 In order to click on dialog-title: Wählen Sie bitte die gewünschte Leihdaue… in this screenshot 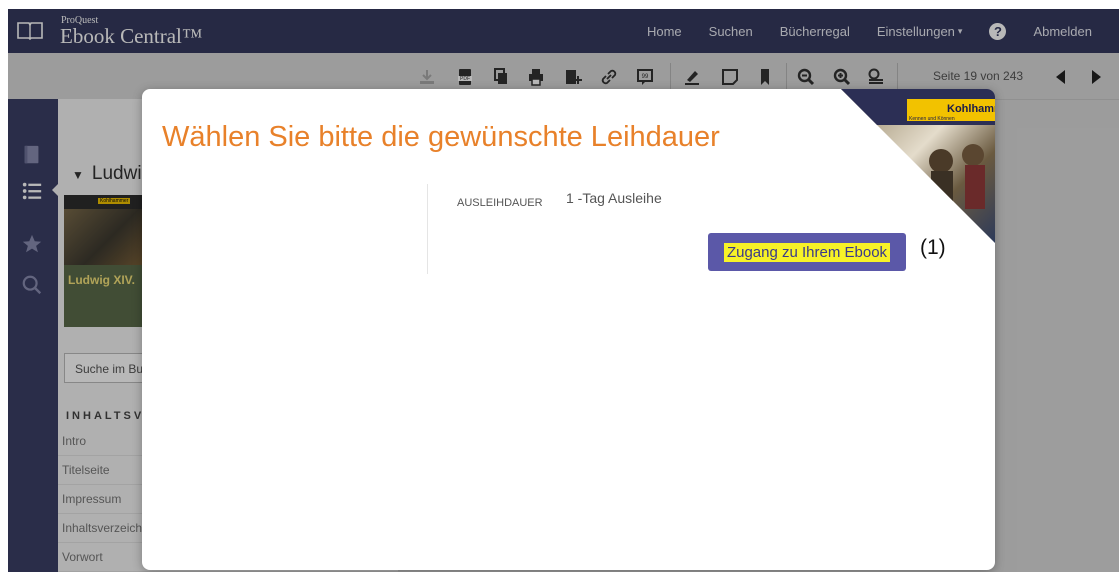, I will do `click(441, 137)`.